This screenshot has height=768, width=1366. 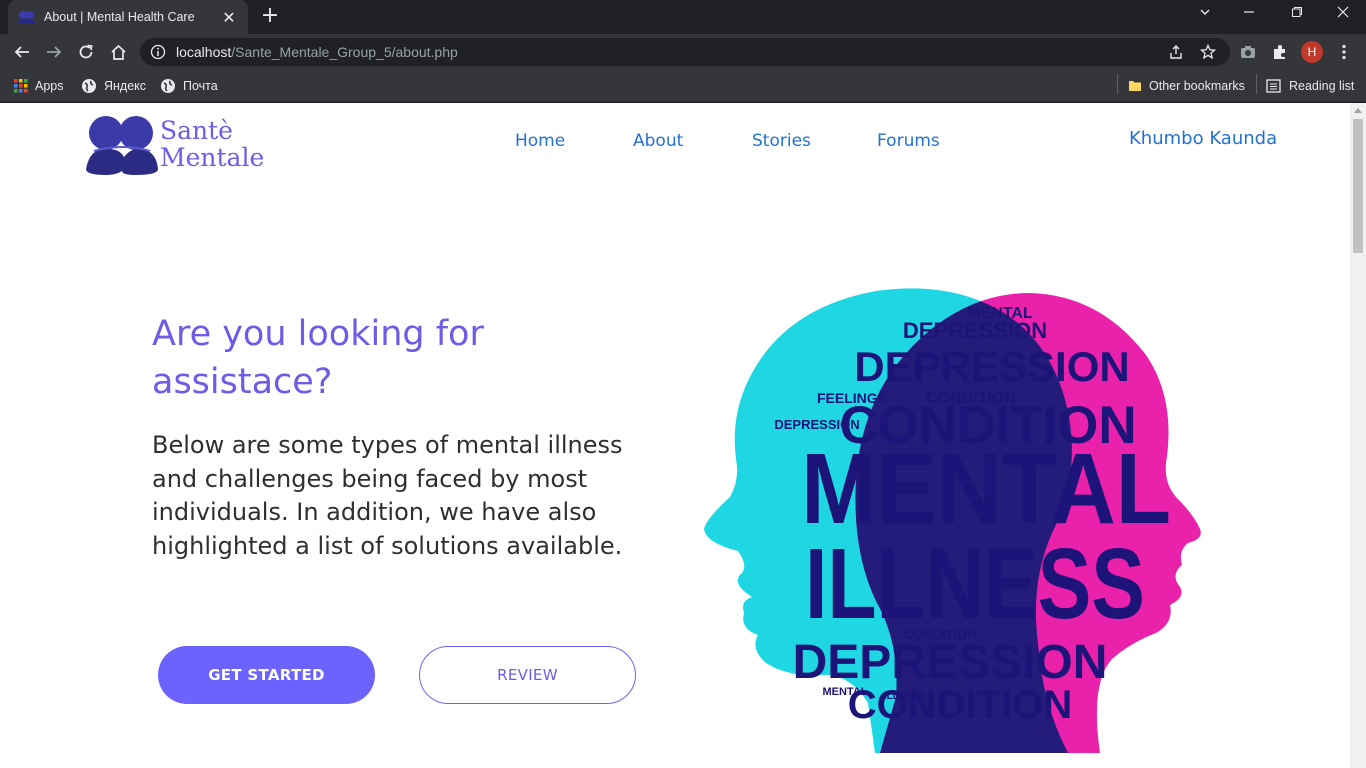 I want to click on nav-forums: Forums, so click(x=908, y=141).